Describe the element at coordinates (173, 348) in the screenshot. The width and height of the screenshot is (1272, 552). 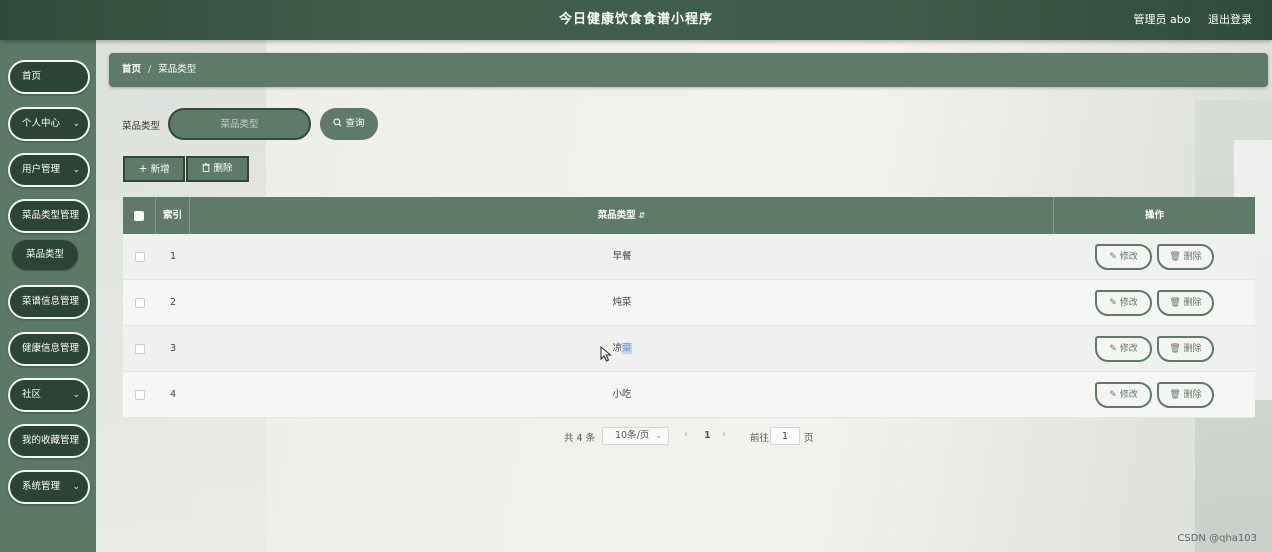
I see `row-index: 3` at that location.